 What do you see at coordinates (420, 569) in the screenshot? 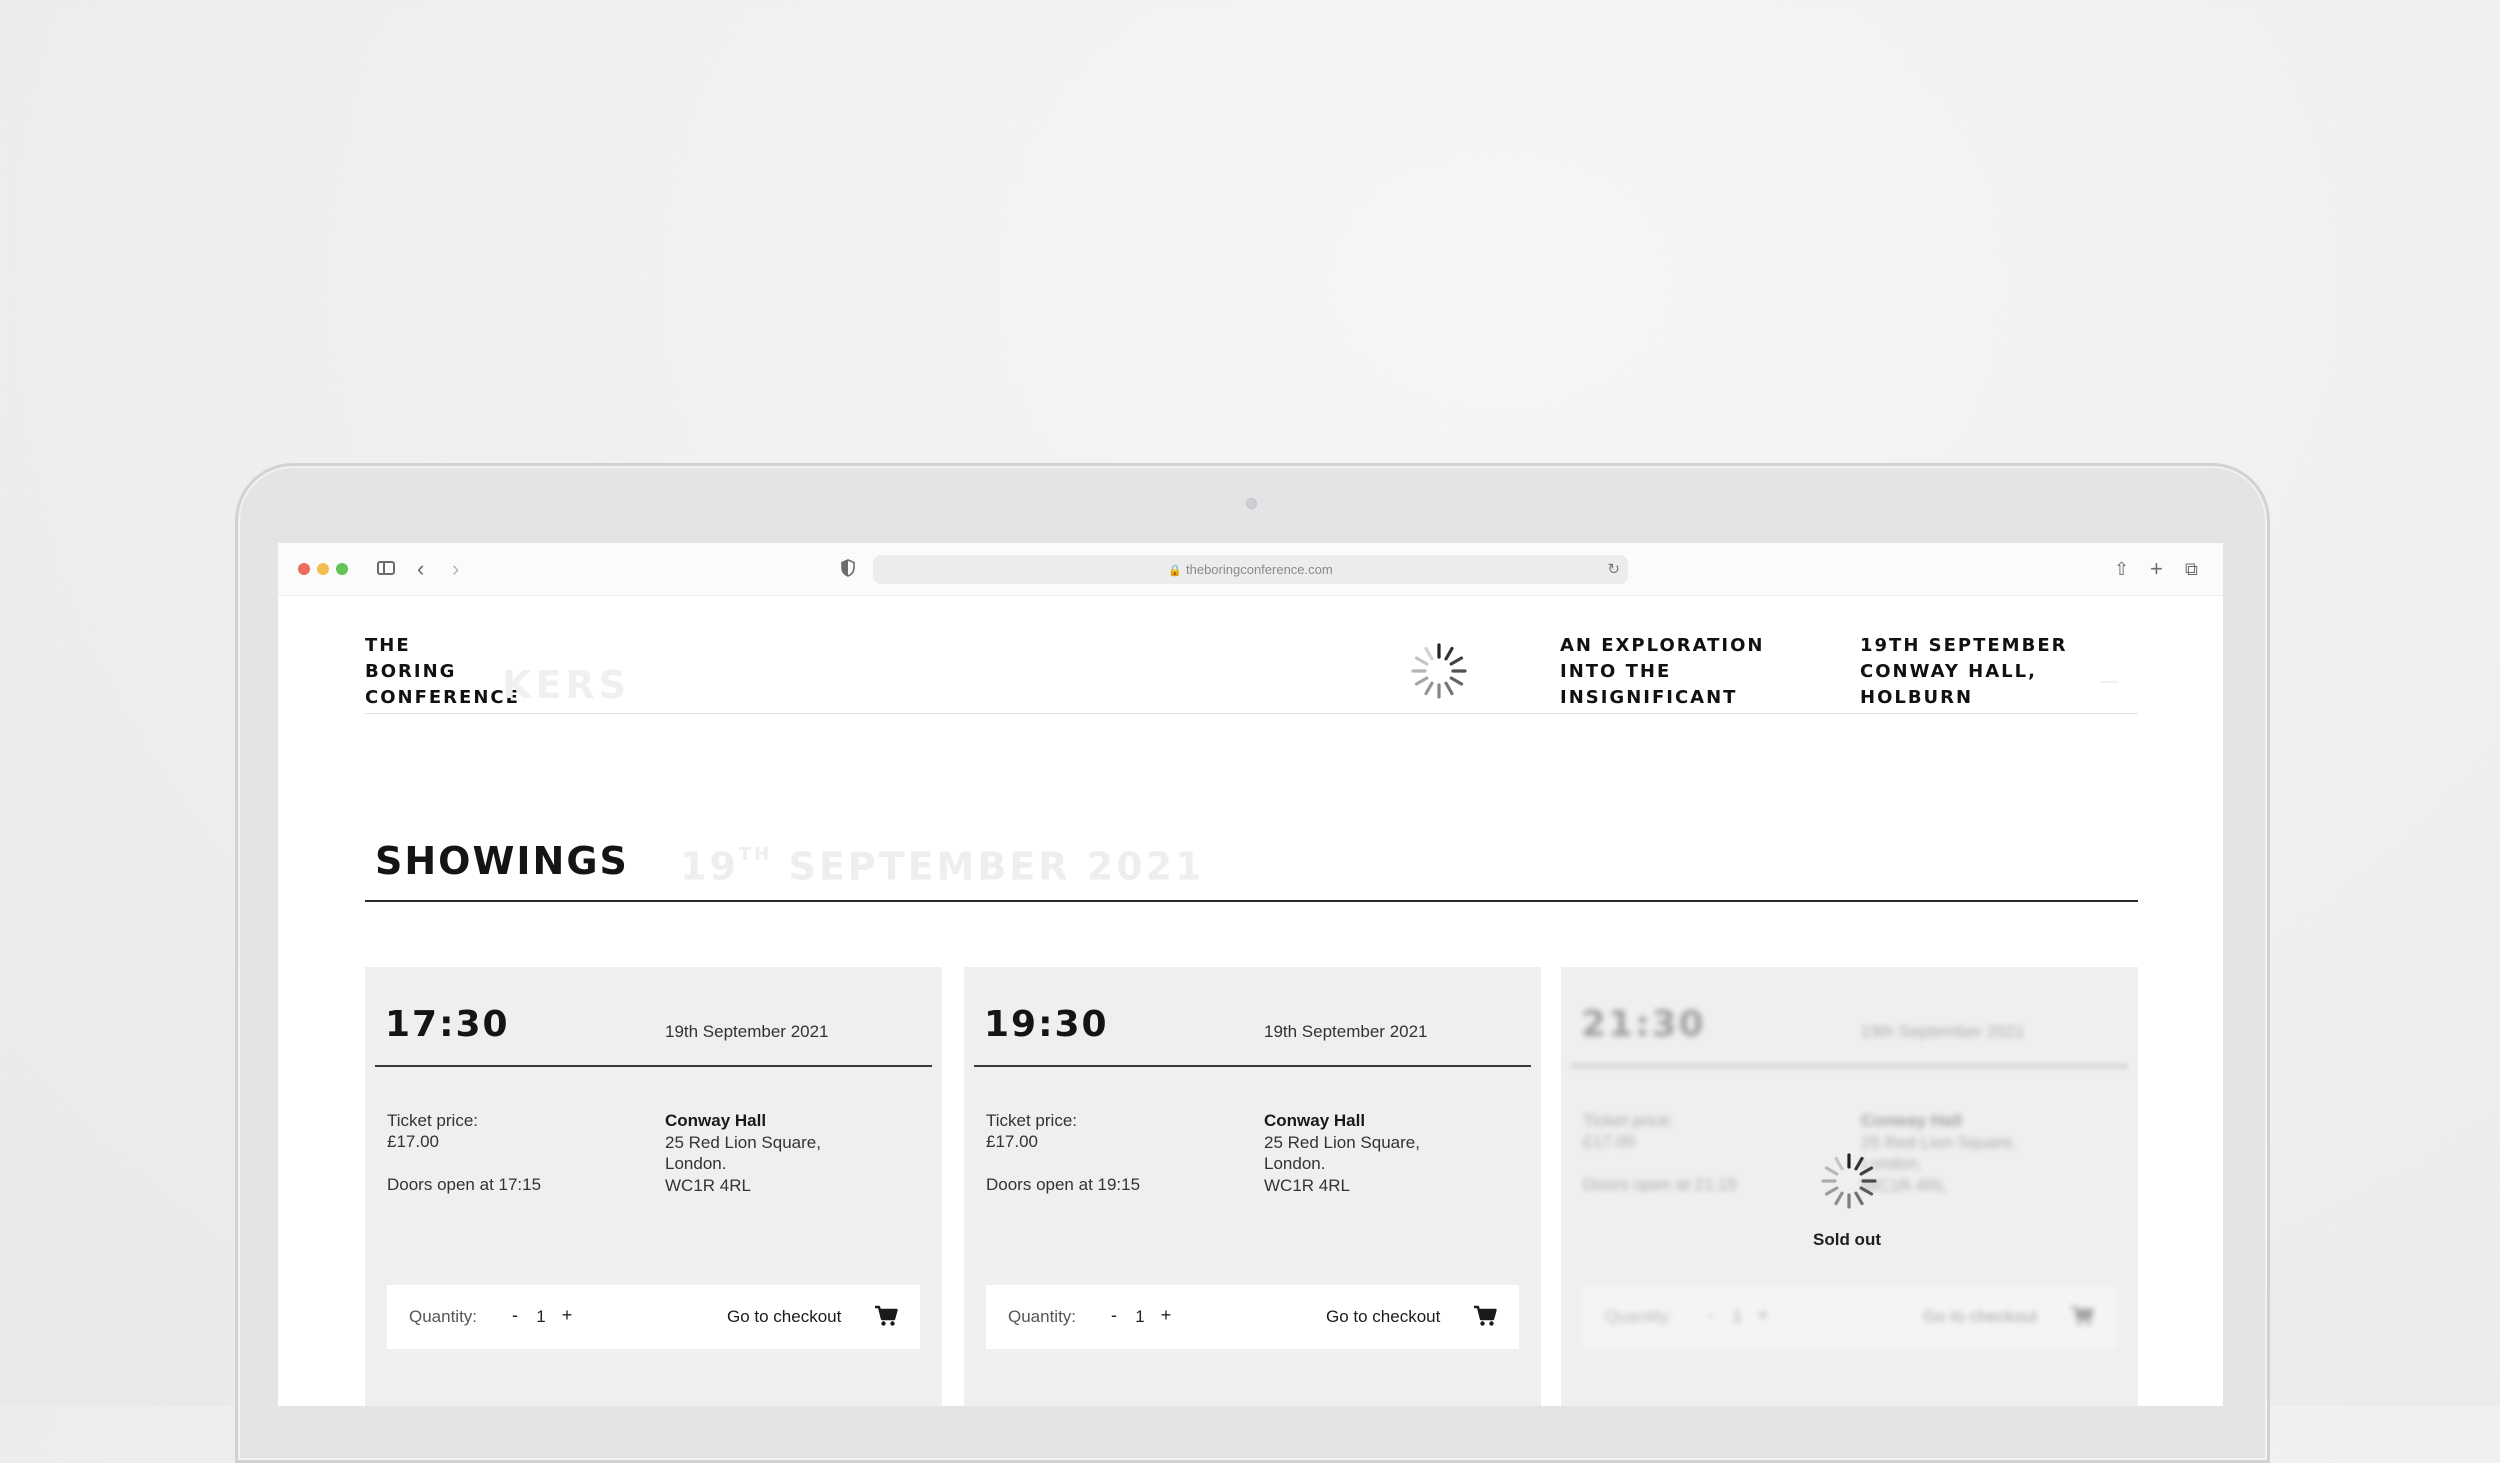
I see `back-icon: ‹` at bounding box center [420, 569].